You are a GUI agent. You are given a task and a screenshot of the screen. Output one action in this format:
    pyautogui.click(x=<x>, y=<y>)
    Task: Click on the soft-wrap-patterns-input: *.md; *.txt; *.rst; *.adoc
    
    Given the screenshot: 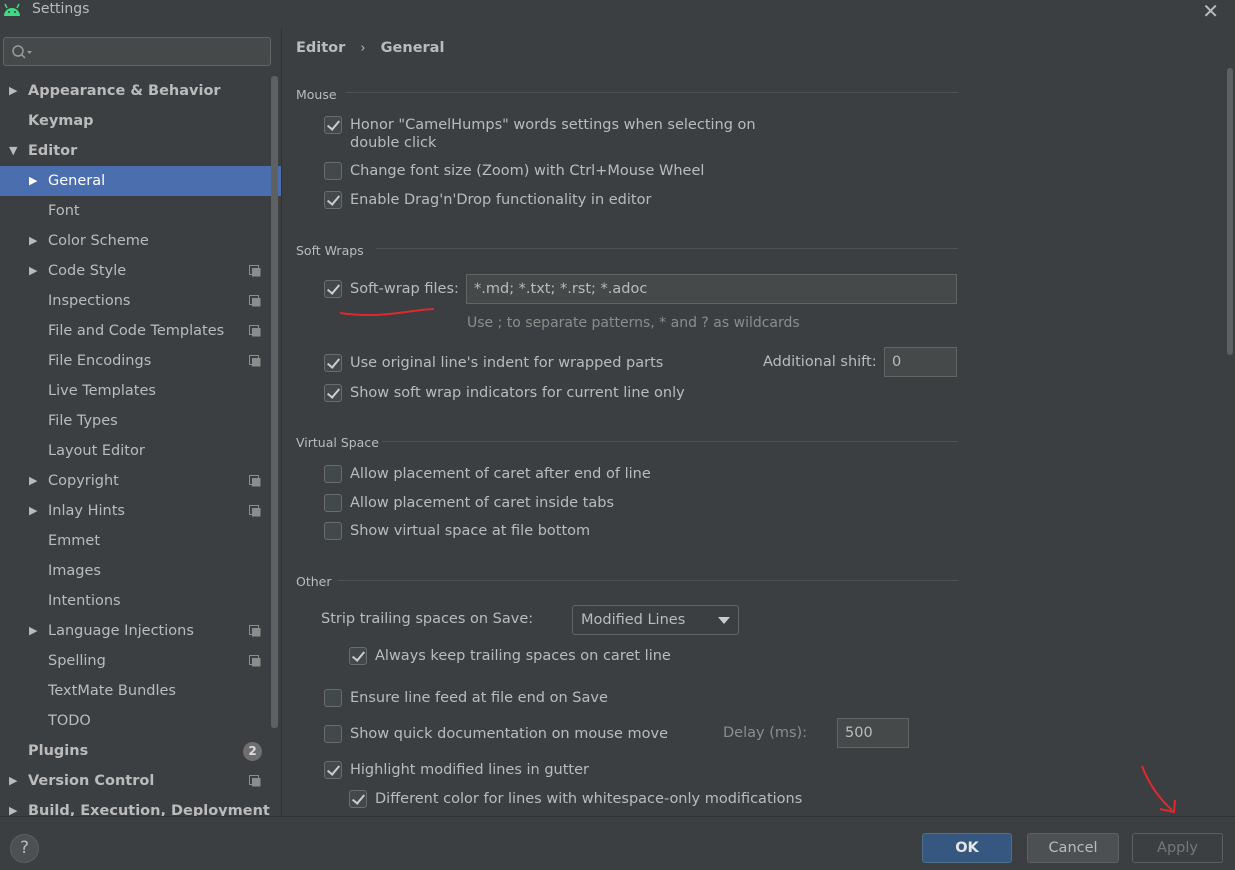 What is the action you would take?
    pyautogui.click(x=711, y=289)
    